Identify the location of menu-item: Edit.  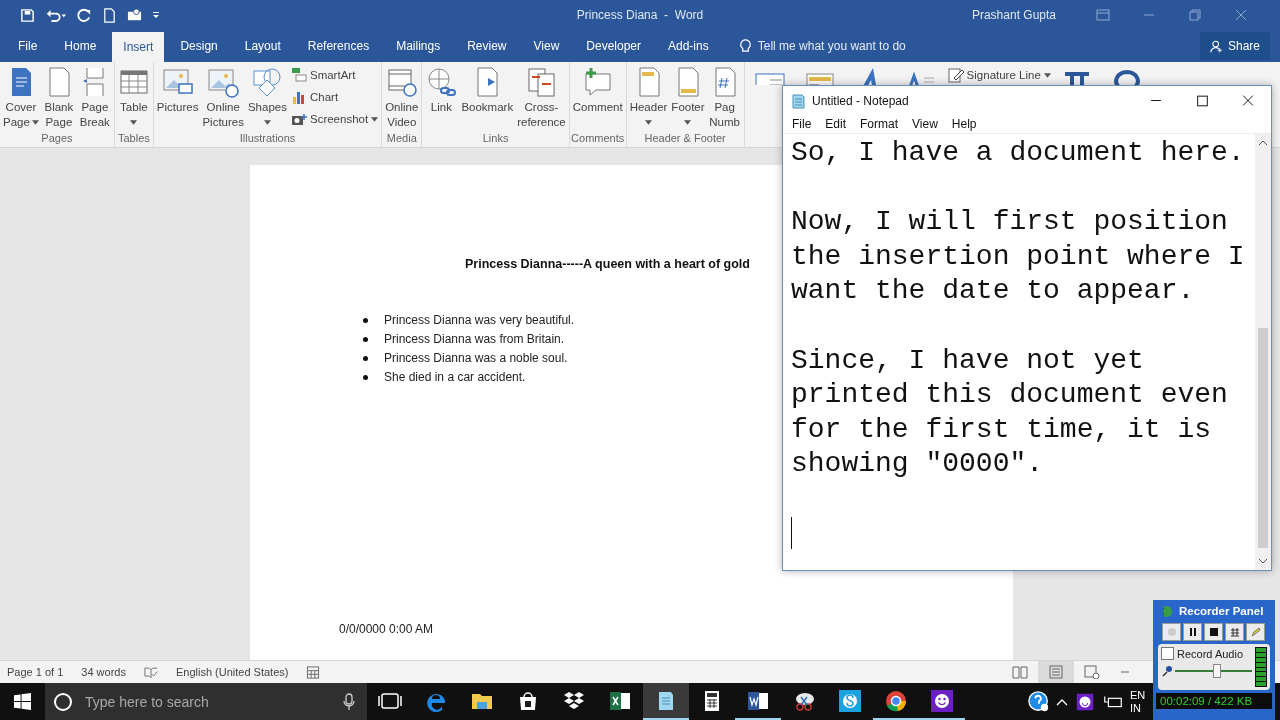
(836, 124).